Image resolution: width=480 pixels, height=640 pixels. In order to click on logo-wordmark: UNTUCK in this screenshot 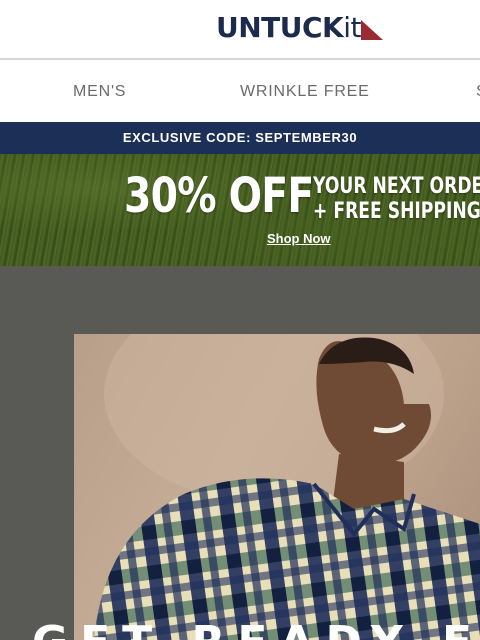, I will do `click(280, 27)`.